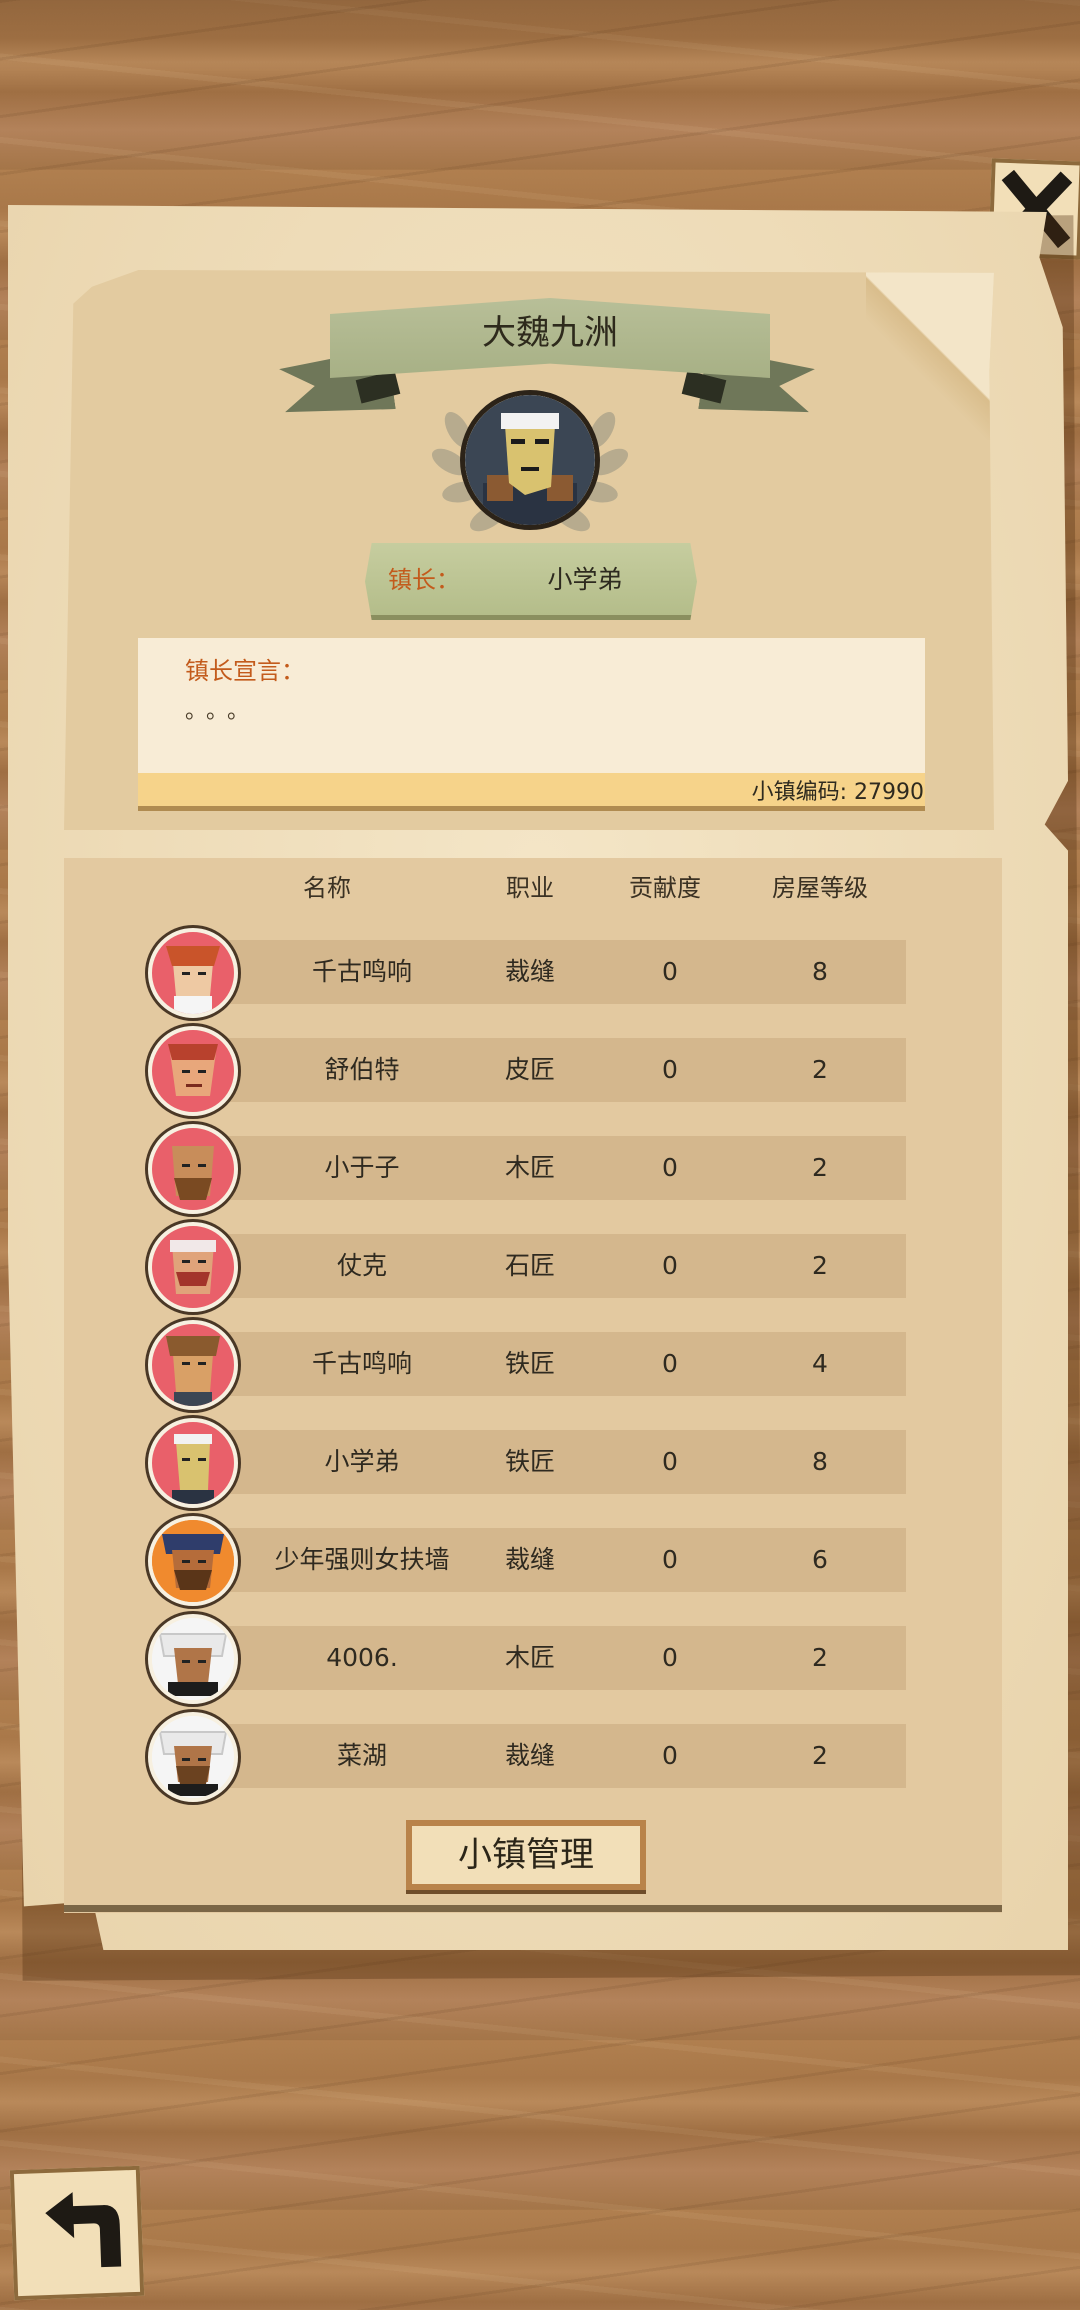  I want to click on member-name: 少年强则女扶墙, so click(362, 1559).